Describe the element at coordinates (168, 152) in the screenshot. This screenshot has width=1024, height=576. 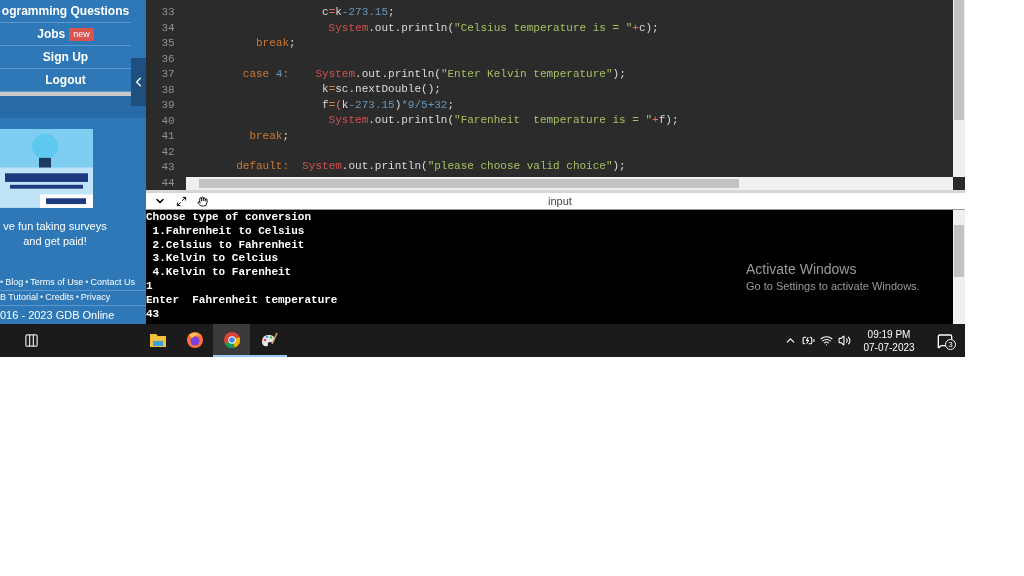
I see `line-number: 42` at that location.